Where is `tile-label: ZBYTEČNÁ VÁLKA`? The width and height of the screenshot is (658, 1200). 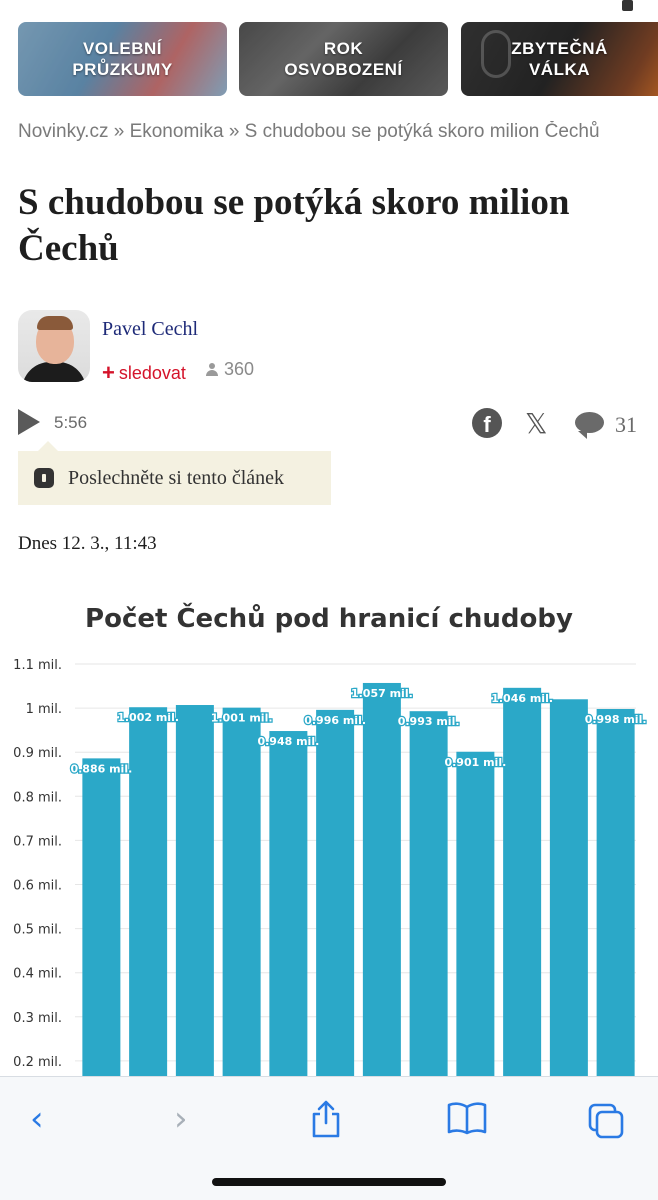
tile-label: ZBYTEČNÁ VÁLKA is located at coordinates (559, 59).